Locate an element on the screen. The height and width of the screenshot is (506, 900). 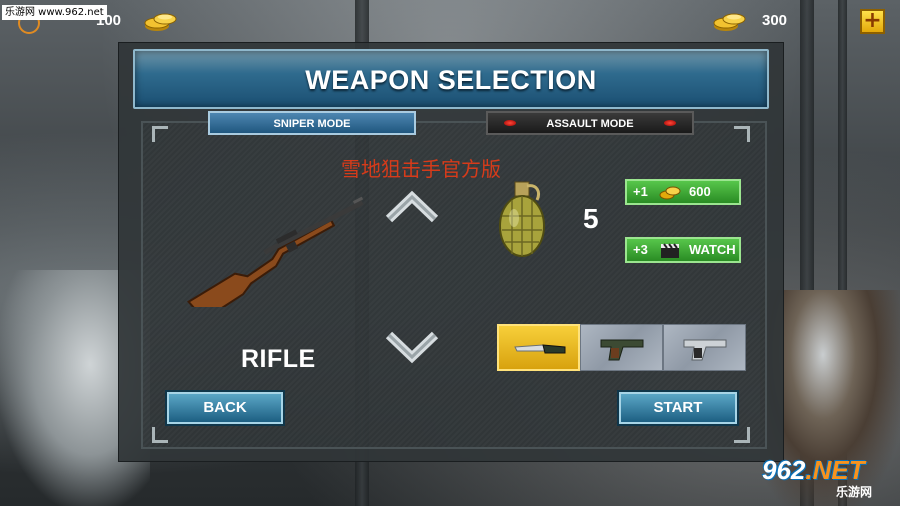
weapon-slot-pistol is located at coordinates (621, 347).